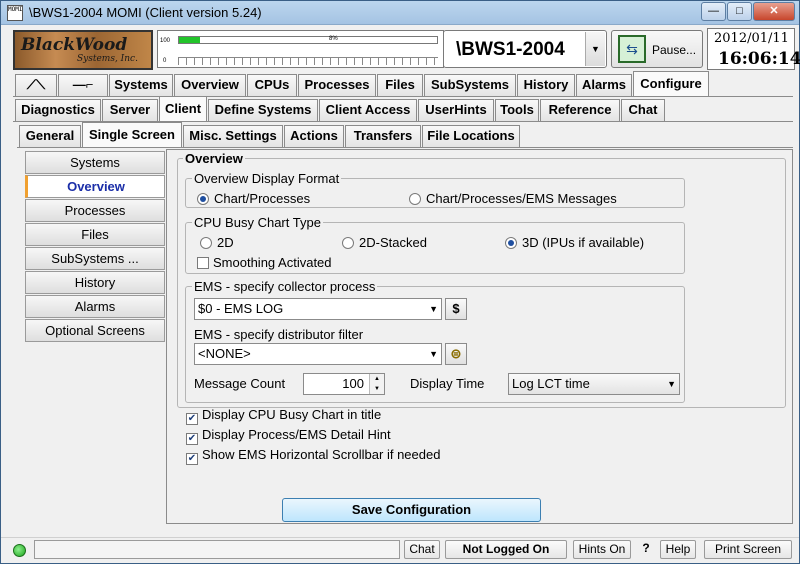 This screenshot has height=564, width=800. What do you see at coordinates (95, 210) in the screenshot?
I see `nav-processes: Processes` at bounding box center [95, 210].